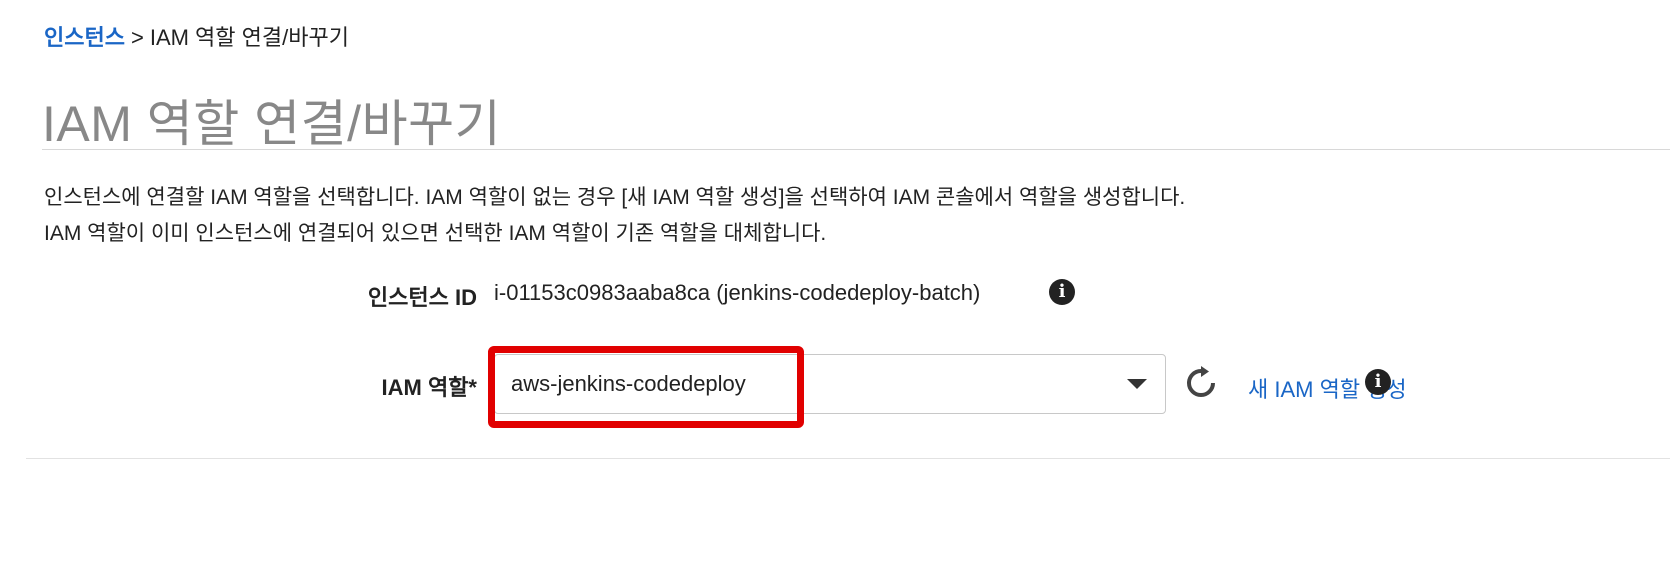  What do you see at coordinates (429, 387) in the screenshot?
I see `iam-role-label: IAM 역할*` at bounding box center [429, 387].